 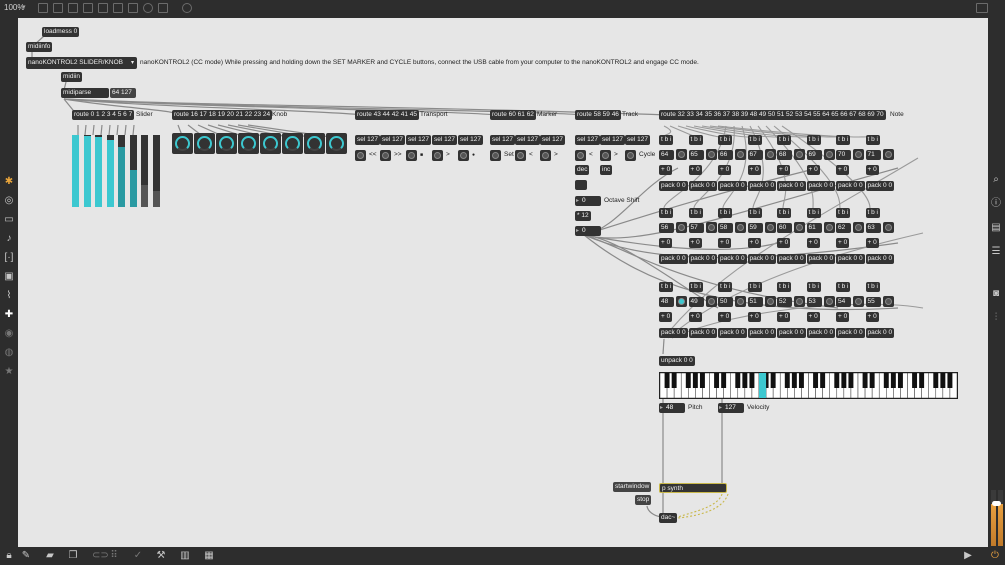 What do you see at coordinates (725, 155) in the screenshot?
I see `note-number: 66` at bounding box center [725, 155].